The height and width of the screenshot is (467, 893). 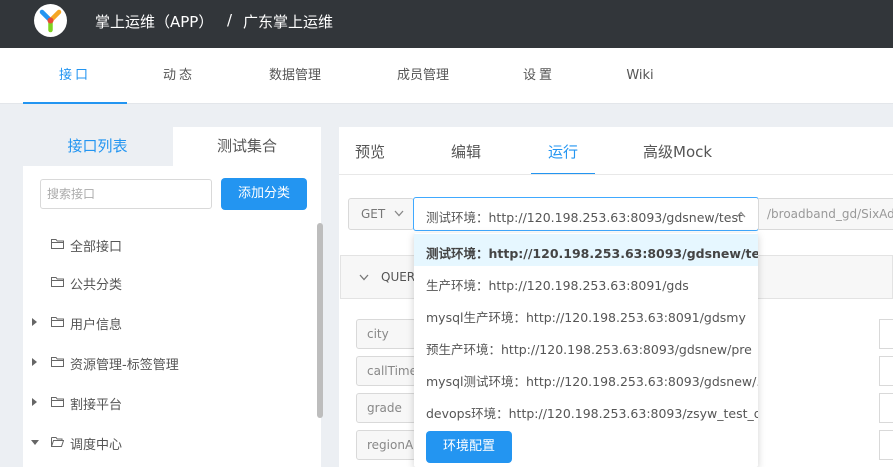 What do you see at coordinates (398, 277) in the screenshot?
I see `query-section-label: QUER` at bounding box center [398, 277].